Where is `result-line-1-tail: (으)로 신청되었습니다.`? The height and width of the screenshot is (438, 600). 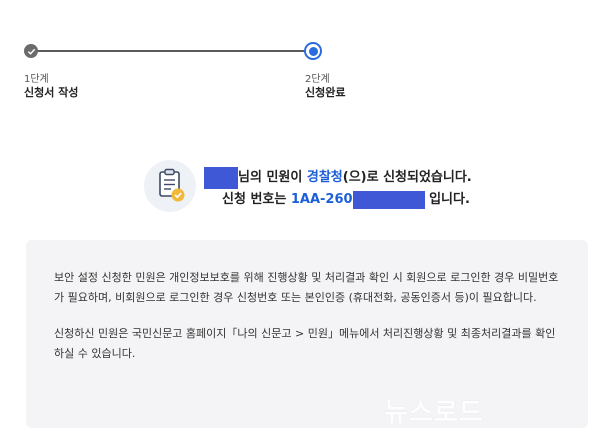
result-line-1-tail: (으)로 신청되었습니다. is located at coordinates (407, 177).